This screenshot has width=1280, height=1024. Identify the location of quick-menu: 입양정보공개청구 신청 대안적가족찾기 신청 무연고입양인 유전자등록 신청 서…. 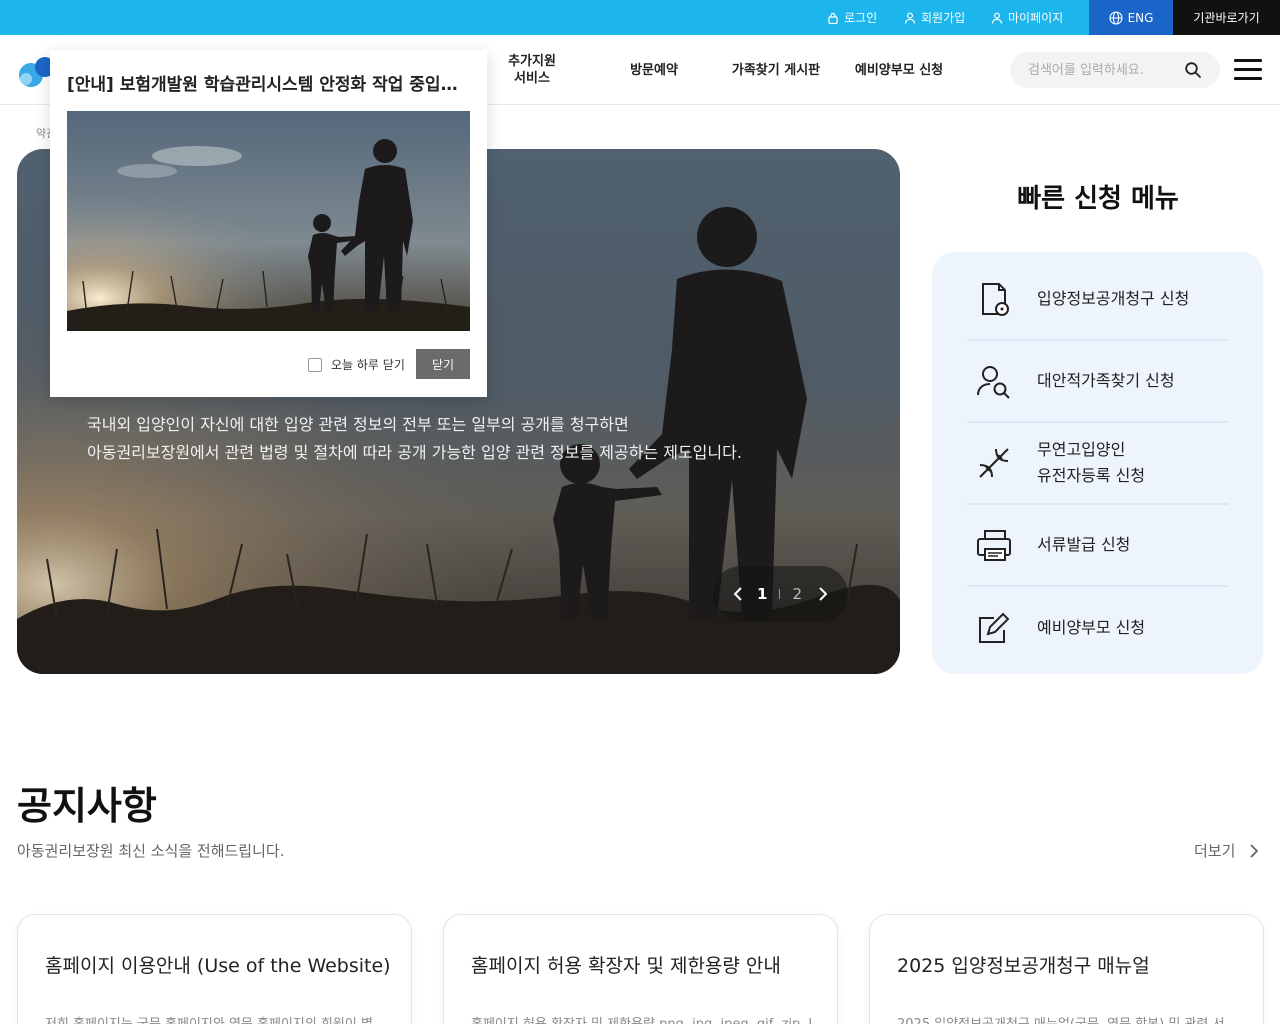
(1097, 463).